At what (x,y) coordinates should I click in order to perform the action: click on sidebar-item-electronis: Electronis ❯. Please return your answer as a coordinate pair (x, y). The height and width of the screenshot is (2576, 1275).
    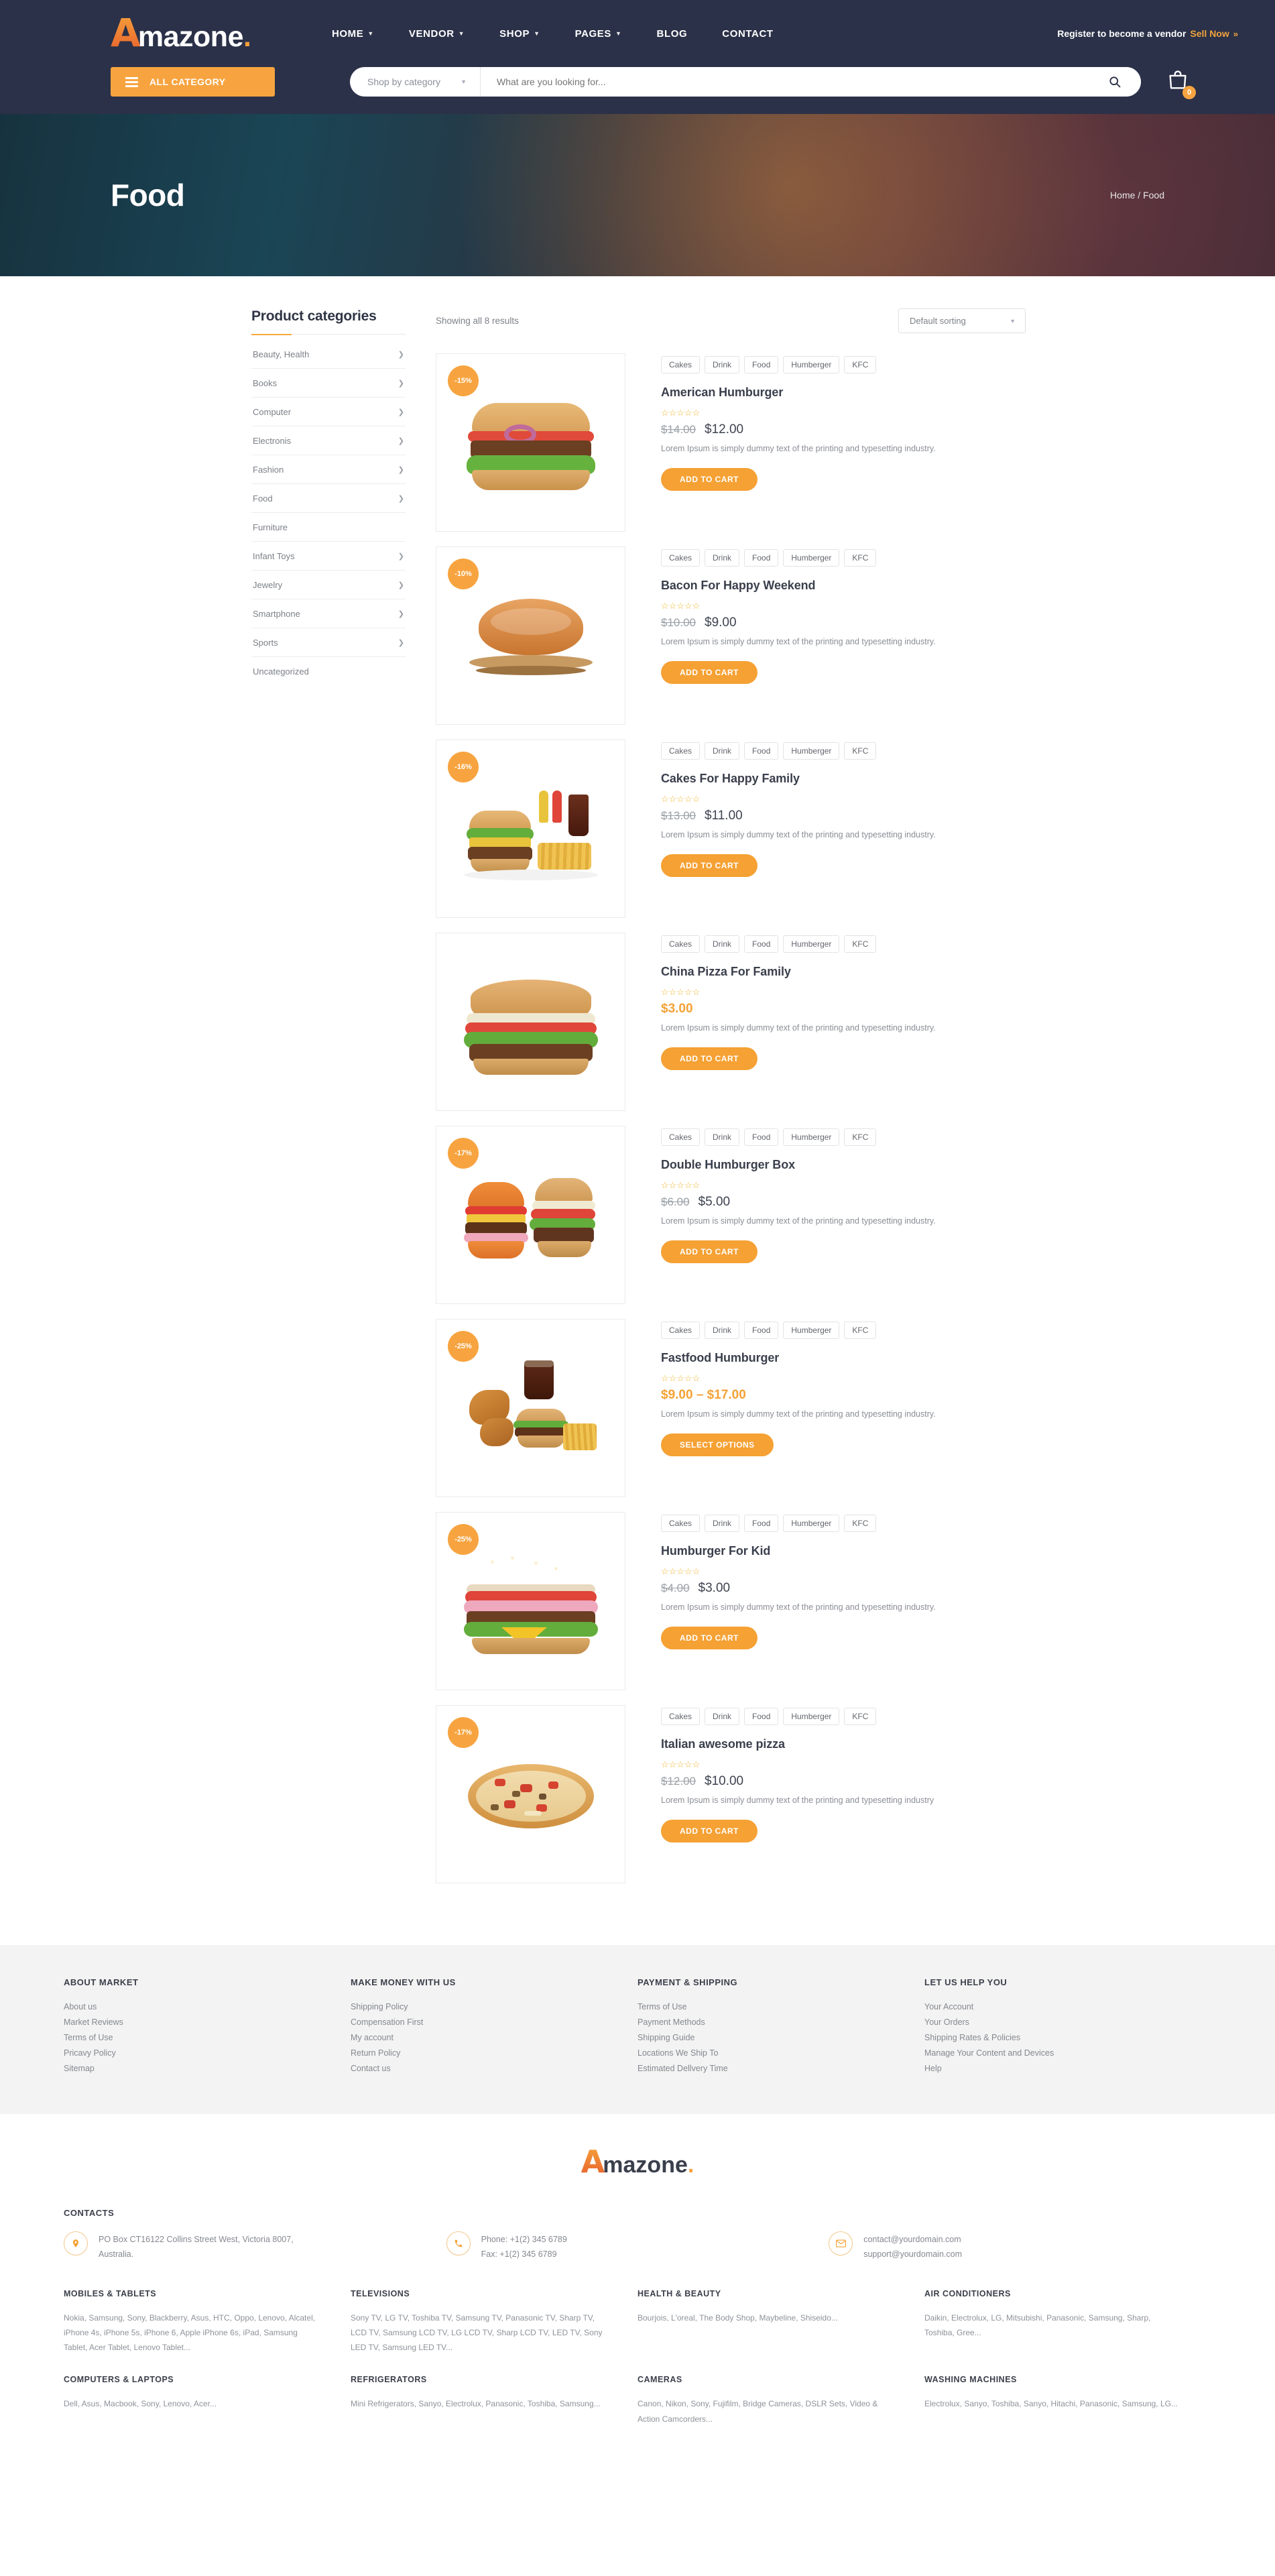
    Looking at the image, I should click on (328, 440).